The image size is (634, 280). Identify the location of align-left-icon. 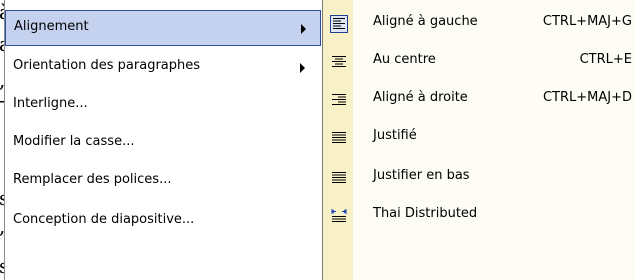
(339, 24).